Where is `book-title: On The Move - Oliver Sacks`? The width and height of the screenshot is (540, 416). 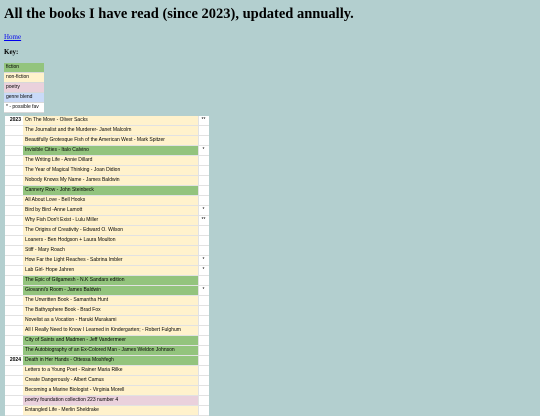
book-title: On The Move - Oliver Sacks is located at coordinates (110, 120).